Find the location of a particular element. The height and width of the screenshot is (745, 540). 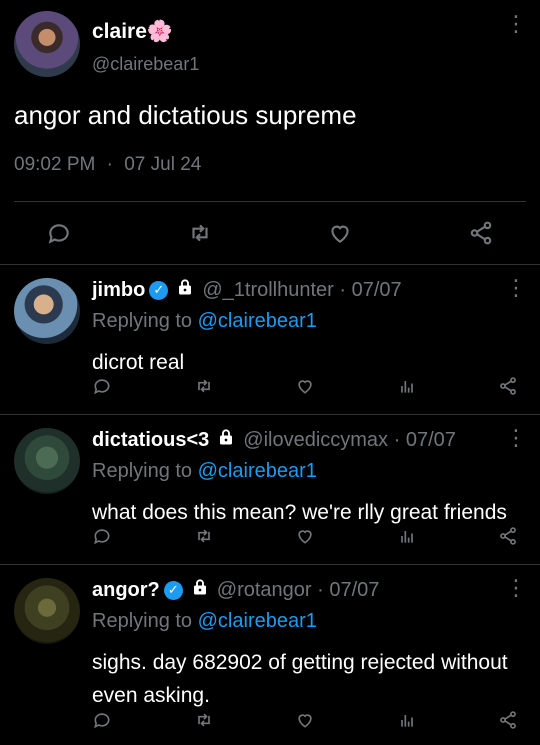

handle: @clairebear1 is located at coordinates (145, 64).